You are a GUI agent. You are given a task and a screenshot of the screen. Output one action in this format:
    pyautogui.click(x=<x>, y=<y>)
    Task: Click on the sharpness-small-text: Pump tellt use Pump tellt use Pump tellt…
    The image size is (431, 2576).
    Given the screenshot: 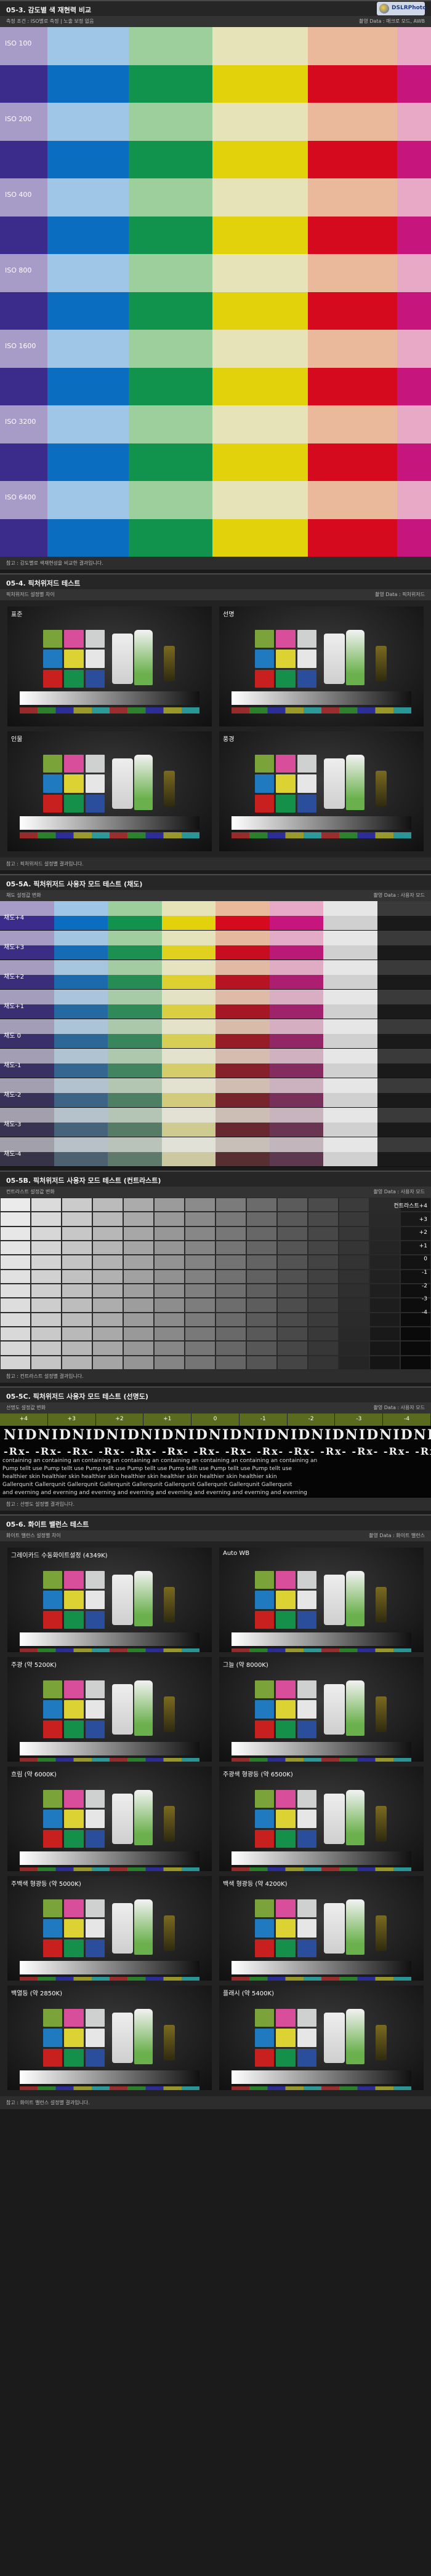 What is the action you would take?
    pyautogui.click(x=147, y=1469)
    